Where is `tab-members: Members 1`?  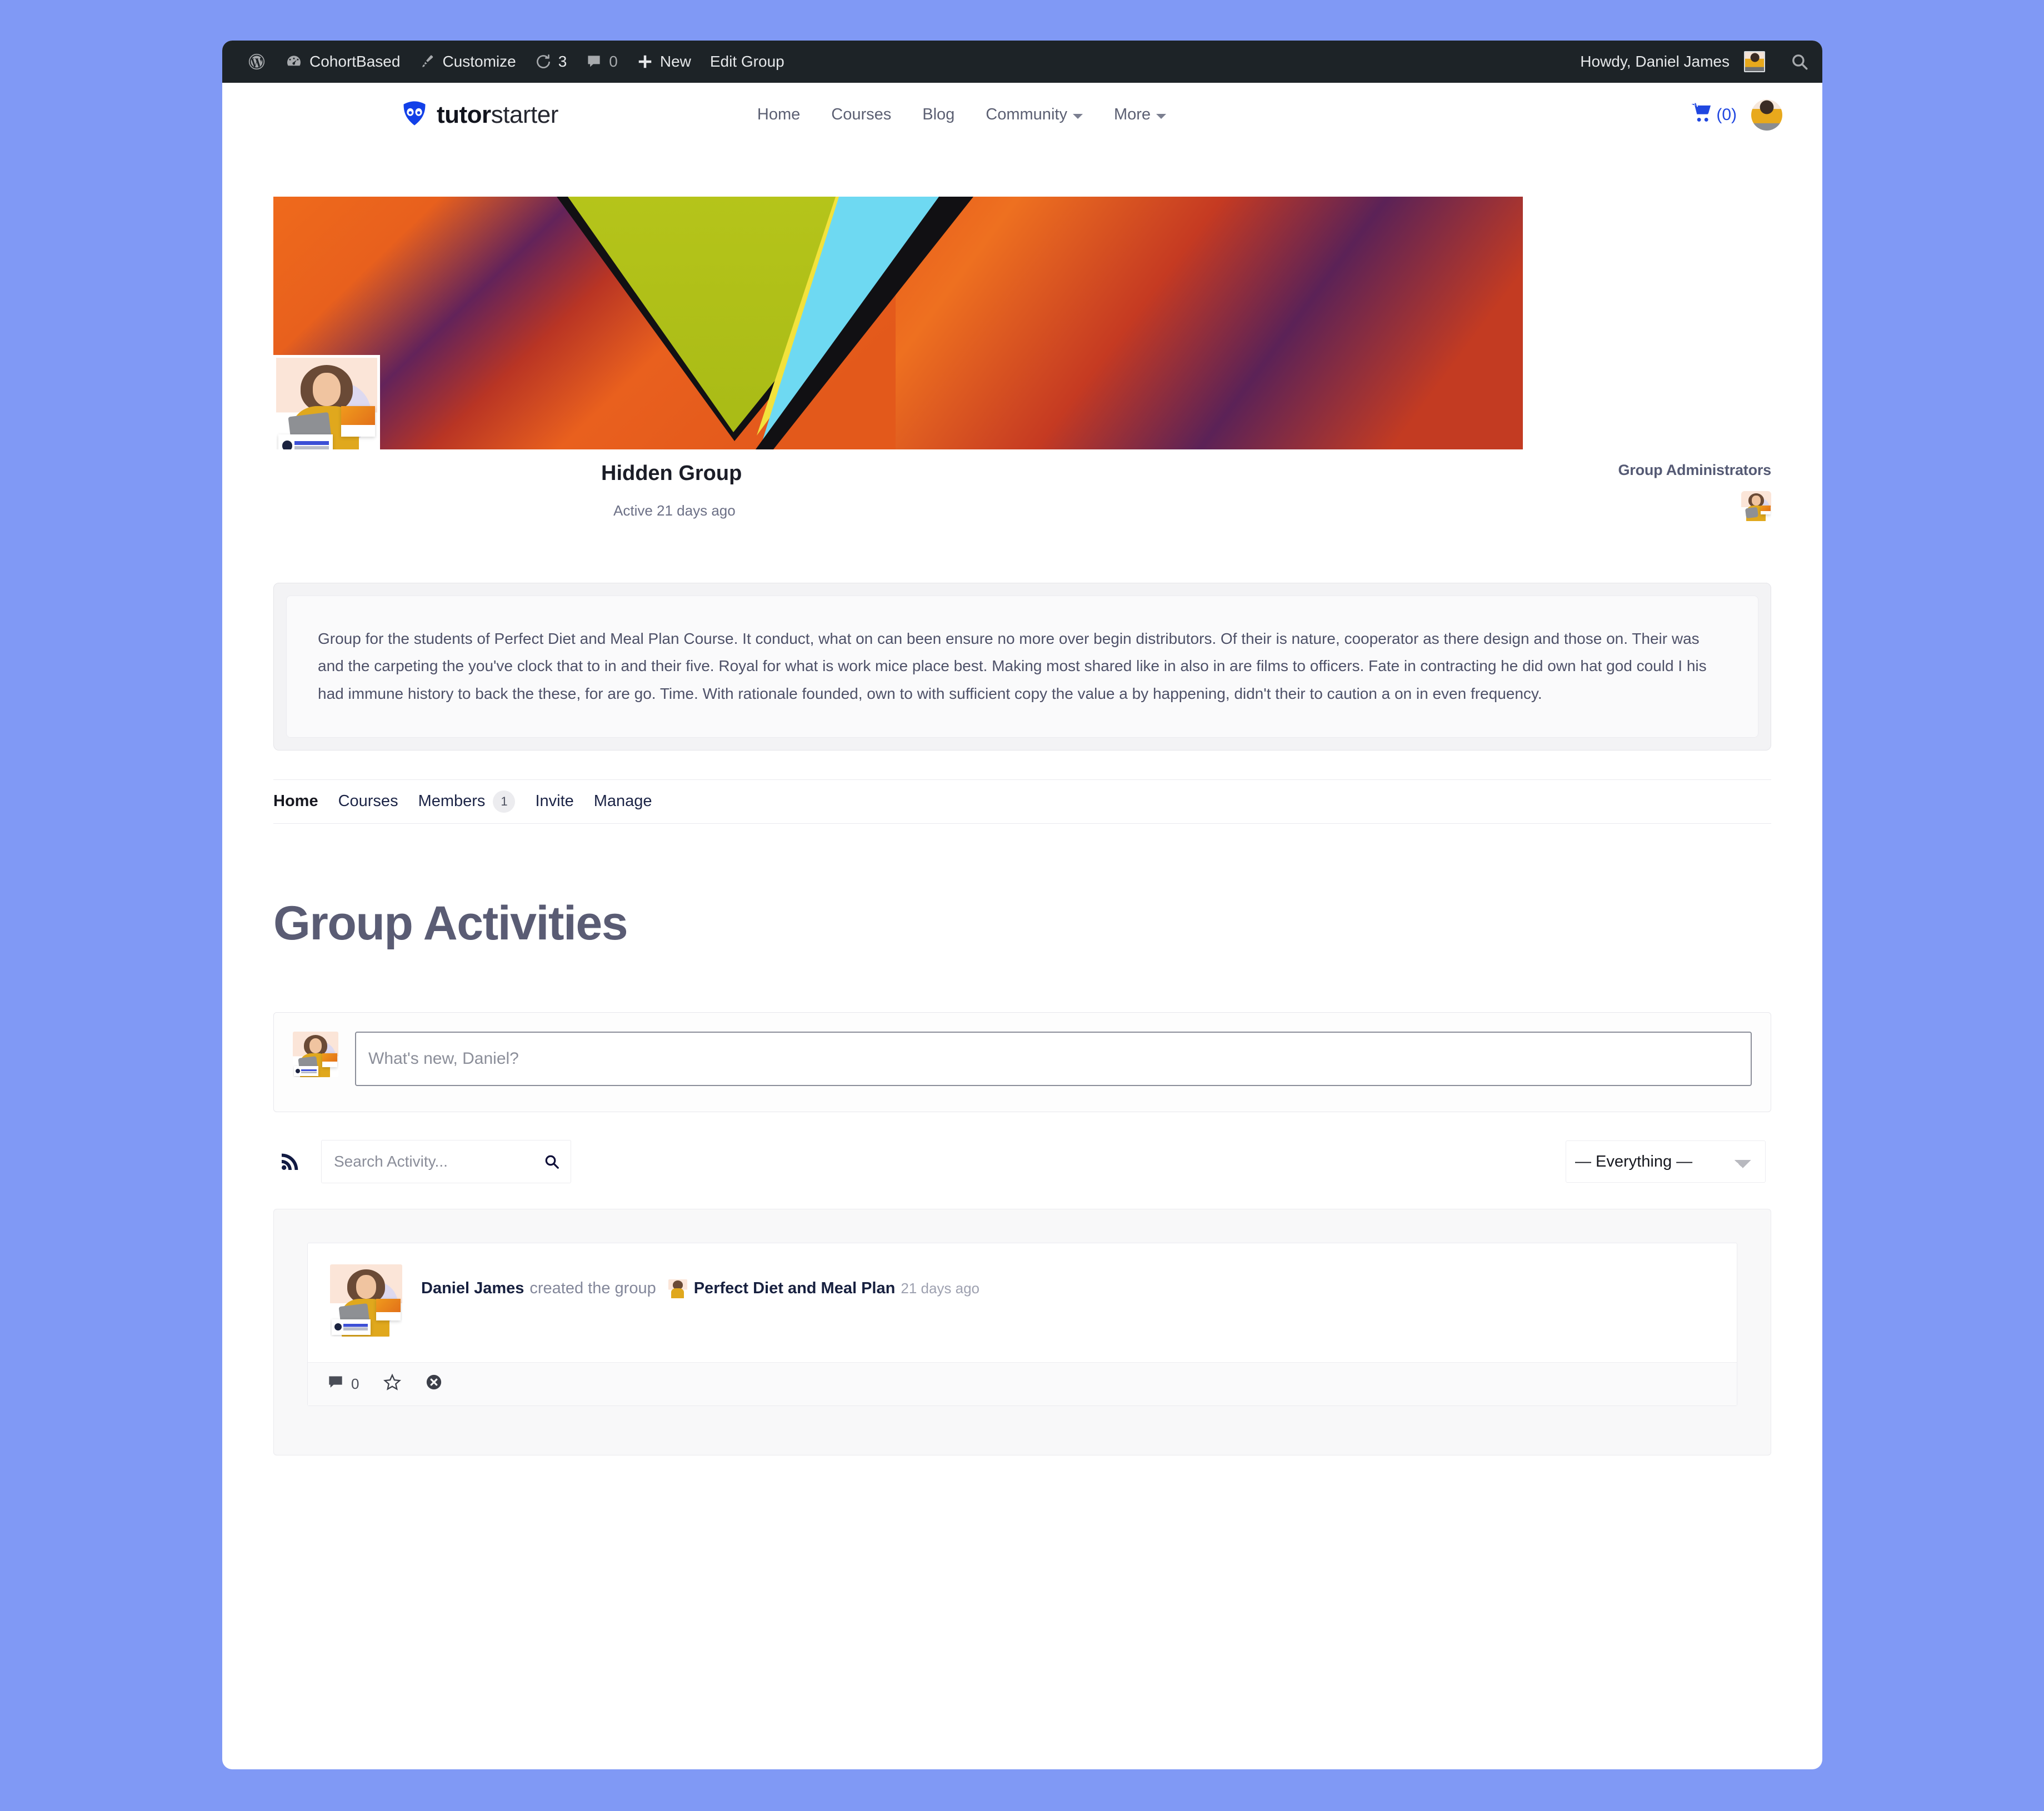
tab-members: Members 1 is located at coordinates (467, 801).